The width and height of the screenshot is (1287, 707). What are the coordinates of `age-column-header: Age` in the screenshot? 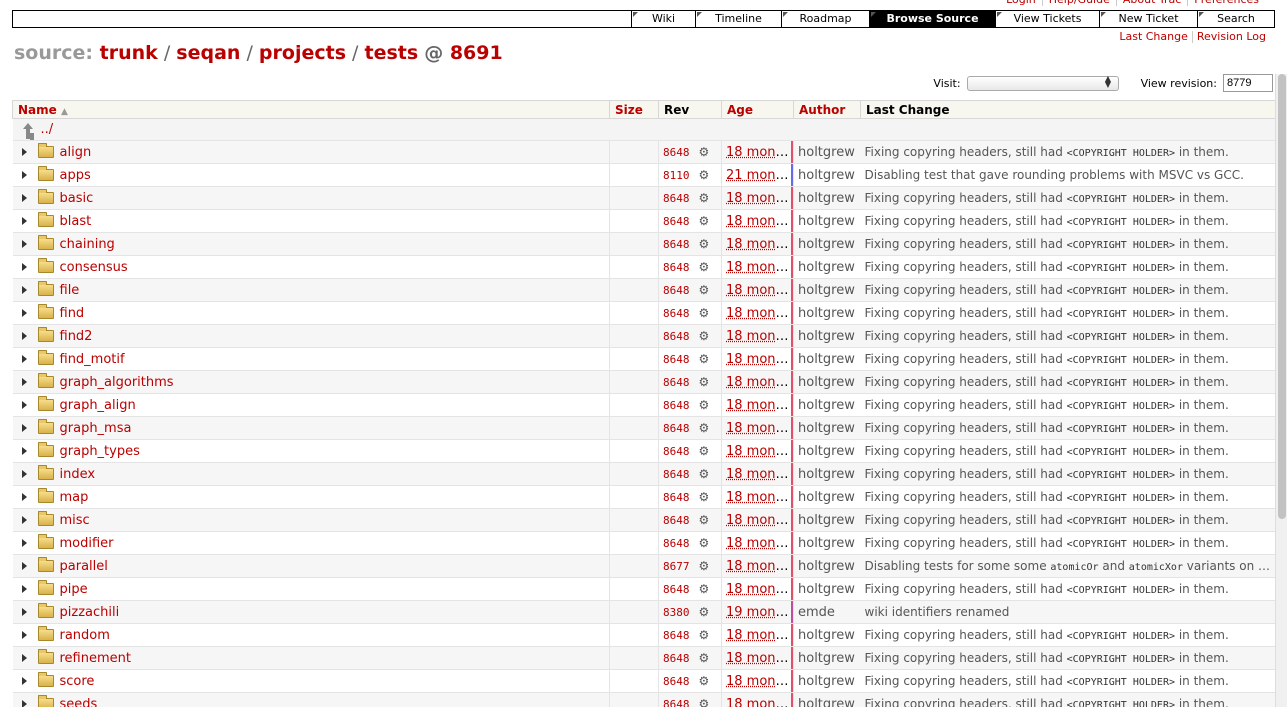 It's located at (757, 109).